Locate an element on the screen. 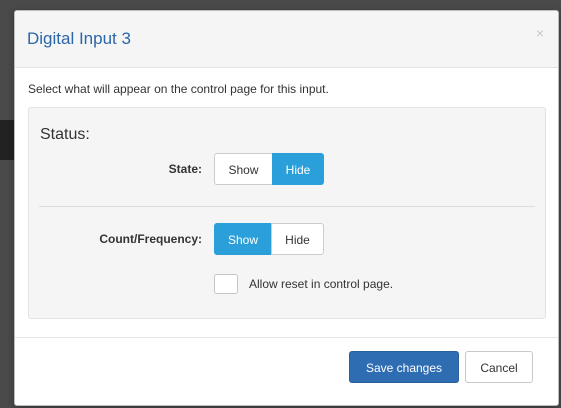  close-icon: × is located at coordinates (540, 33).